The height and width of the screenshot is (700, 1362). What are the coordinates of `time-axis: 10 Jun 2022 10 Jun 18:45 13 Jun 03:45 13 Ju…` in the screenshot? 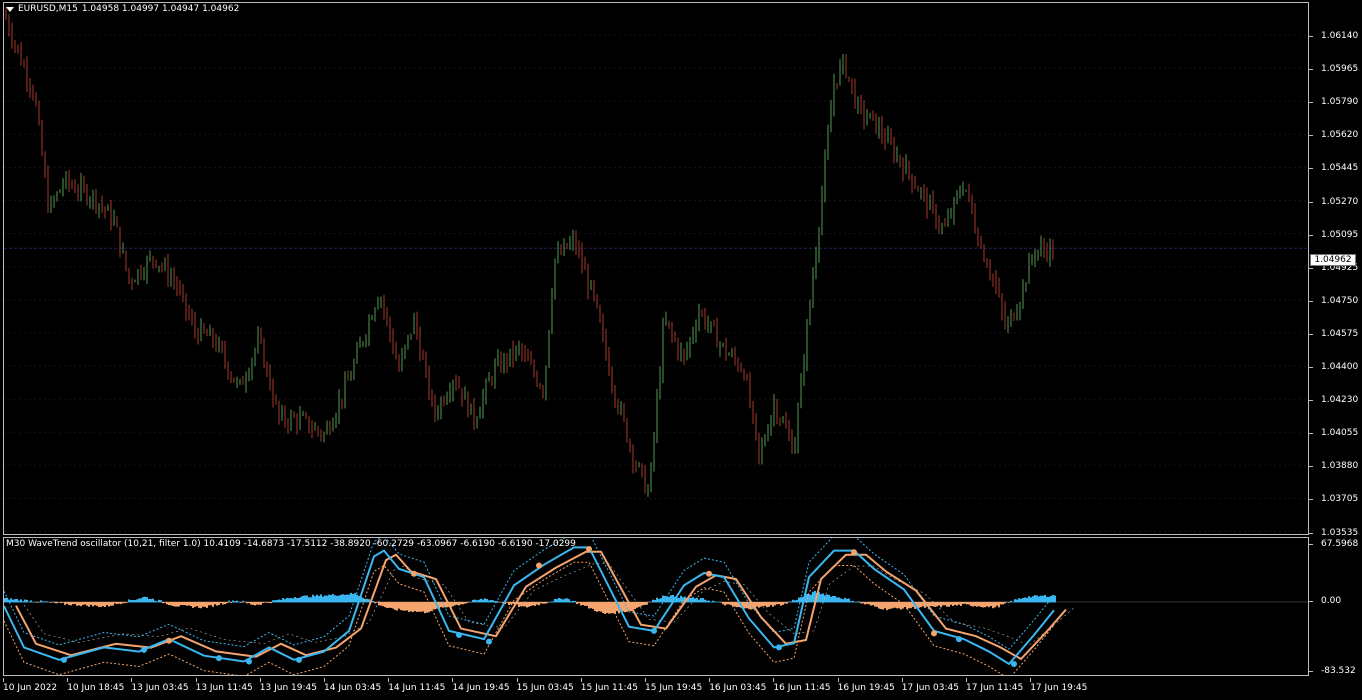 It's located at (681, 689).